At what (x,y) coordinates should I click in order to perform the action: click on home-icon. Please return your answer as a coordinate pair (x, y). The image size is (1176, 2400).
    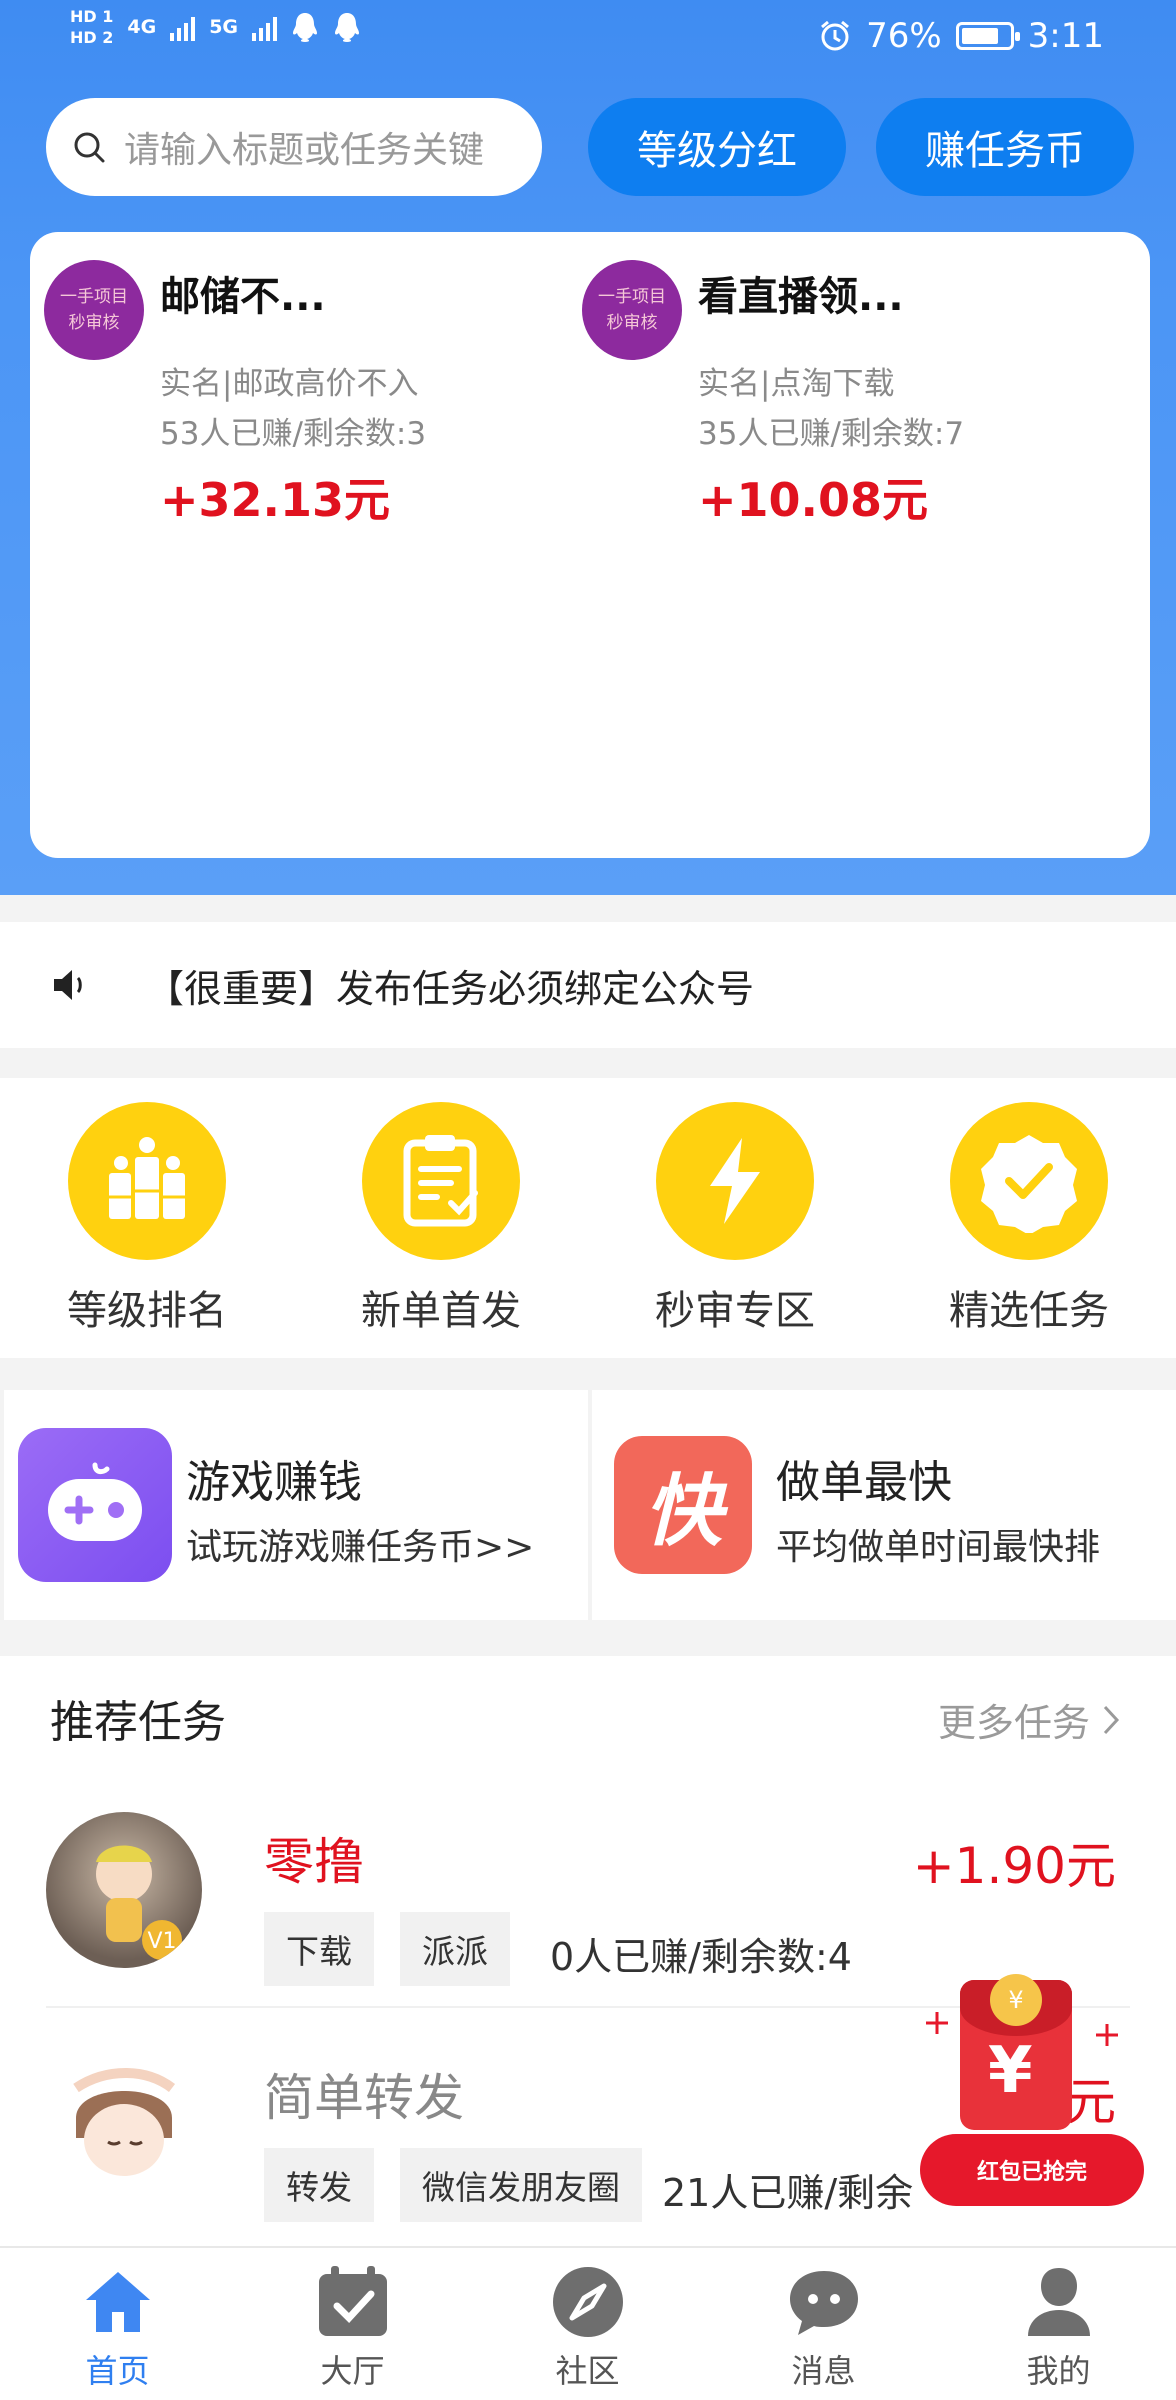
    Looking at the image, I should click on (118, 2302).